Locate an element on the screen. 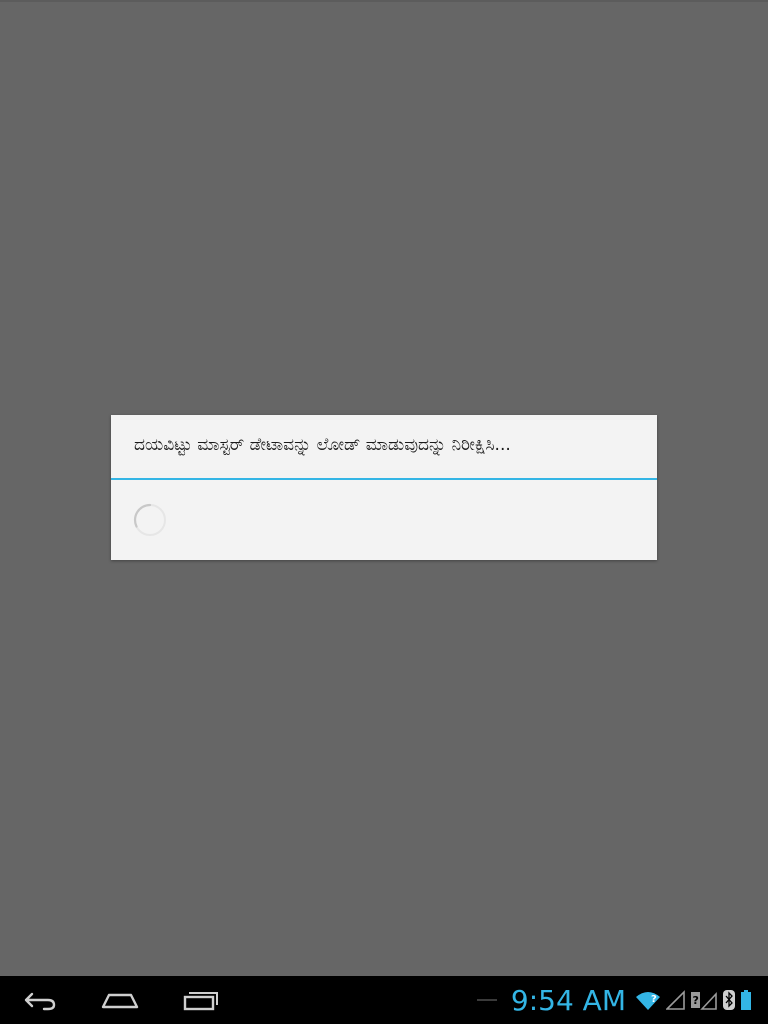 The height and width of the screenshot is (1024, 768). status-clock: 9:54 AM is located at coordinates (568, 1000).